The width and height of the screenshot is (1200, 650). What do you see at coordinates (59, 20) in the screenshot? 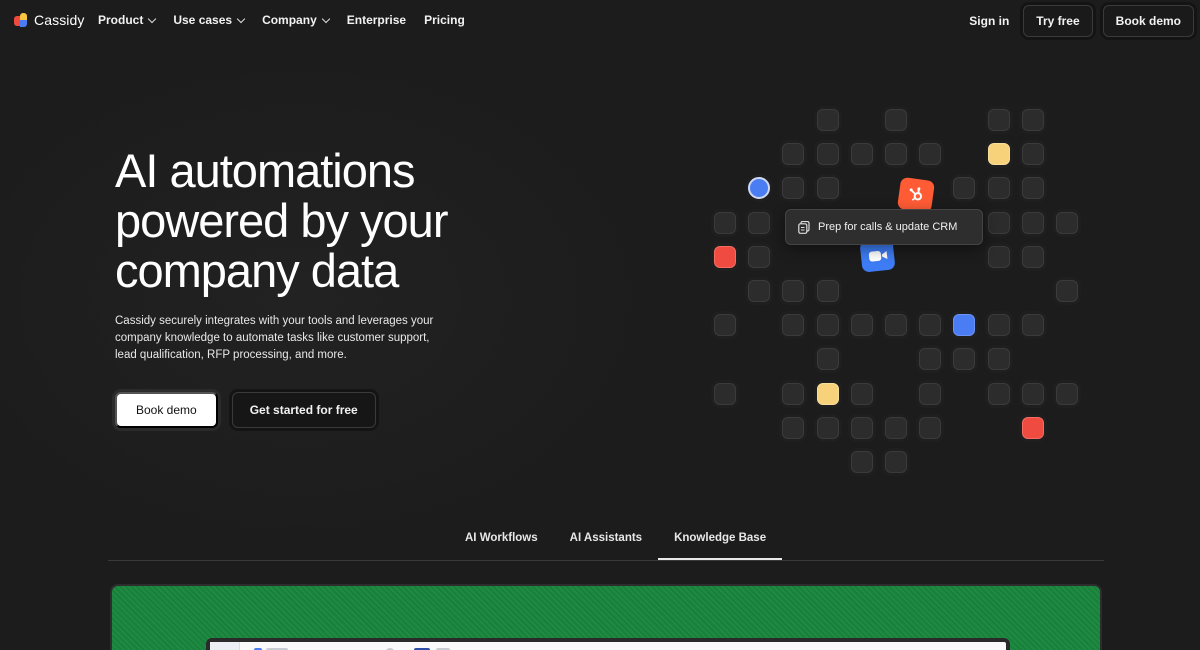
I see `brand-name: Cassidy` at bounding box center [59, 20].